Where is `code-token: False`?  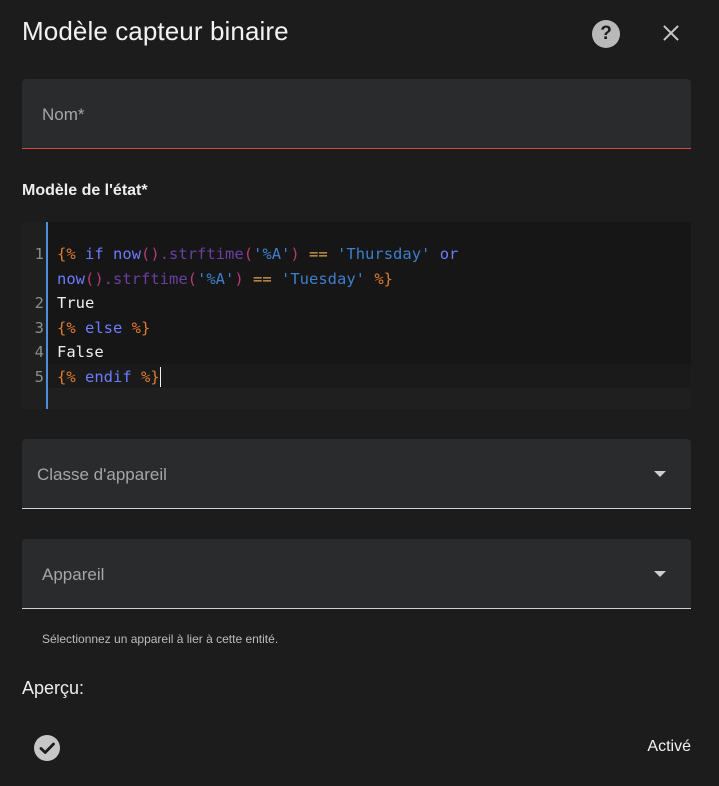
code-token: False is located at coordinates (80, 352).